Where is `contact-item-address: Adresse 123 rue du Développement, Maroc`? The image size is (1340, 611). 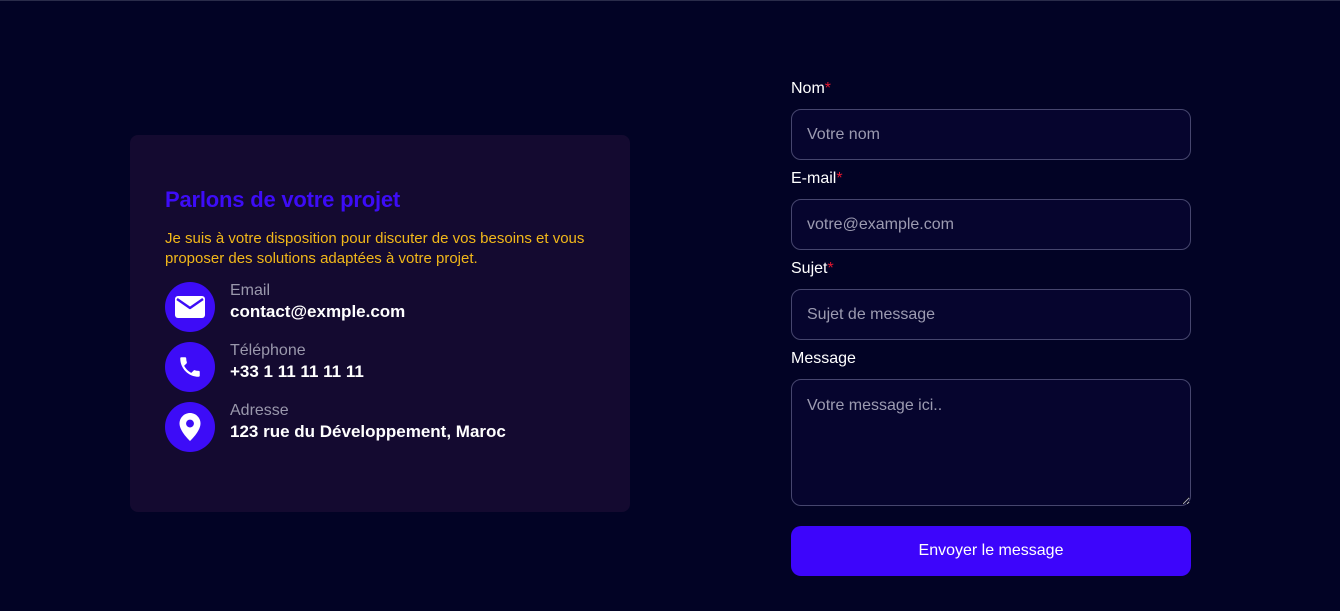
contact-item-address: Adresse 123 rue du Développement, Maroc is located at coordinates (385, 427).